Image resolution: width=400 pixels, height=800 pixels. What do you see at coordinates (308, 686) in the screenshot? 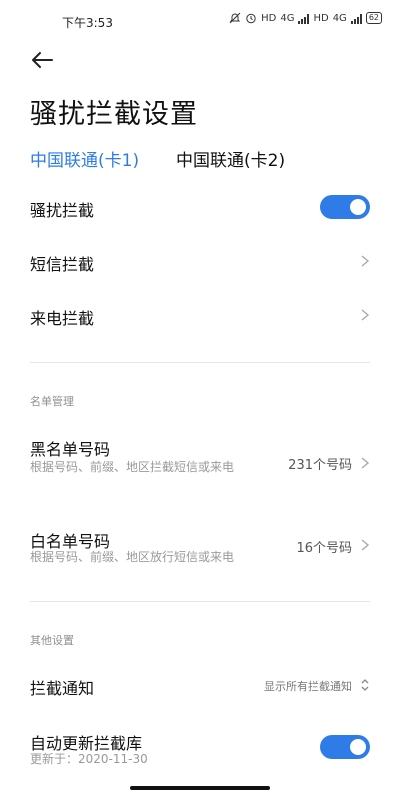
I see `block-notification-value: 显示所有拦截通知` at bounding box center [308, 686].